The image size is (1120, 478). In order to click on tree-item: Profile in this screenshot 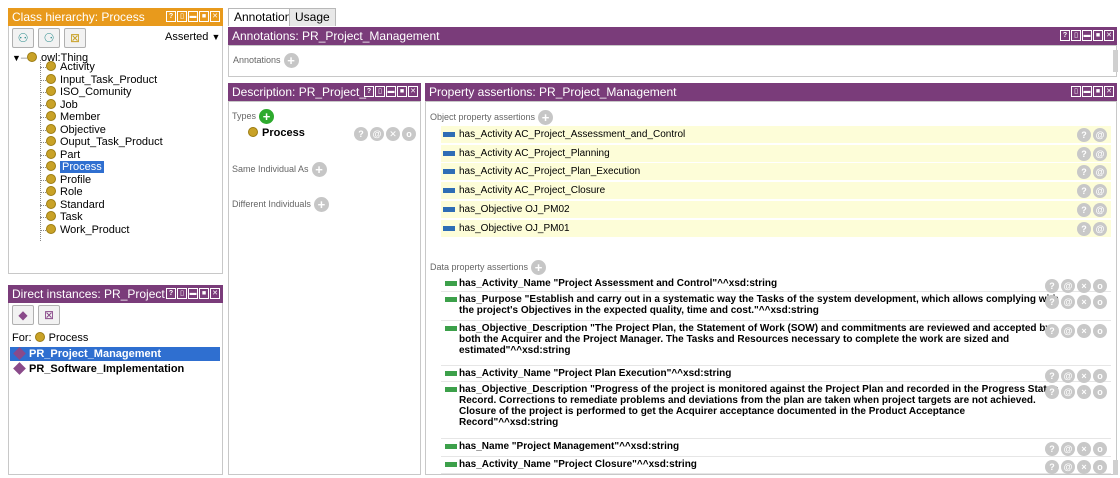, I will do `click(68, 179)`.